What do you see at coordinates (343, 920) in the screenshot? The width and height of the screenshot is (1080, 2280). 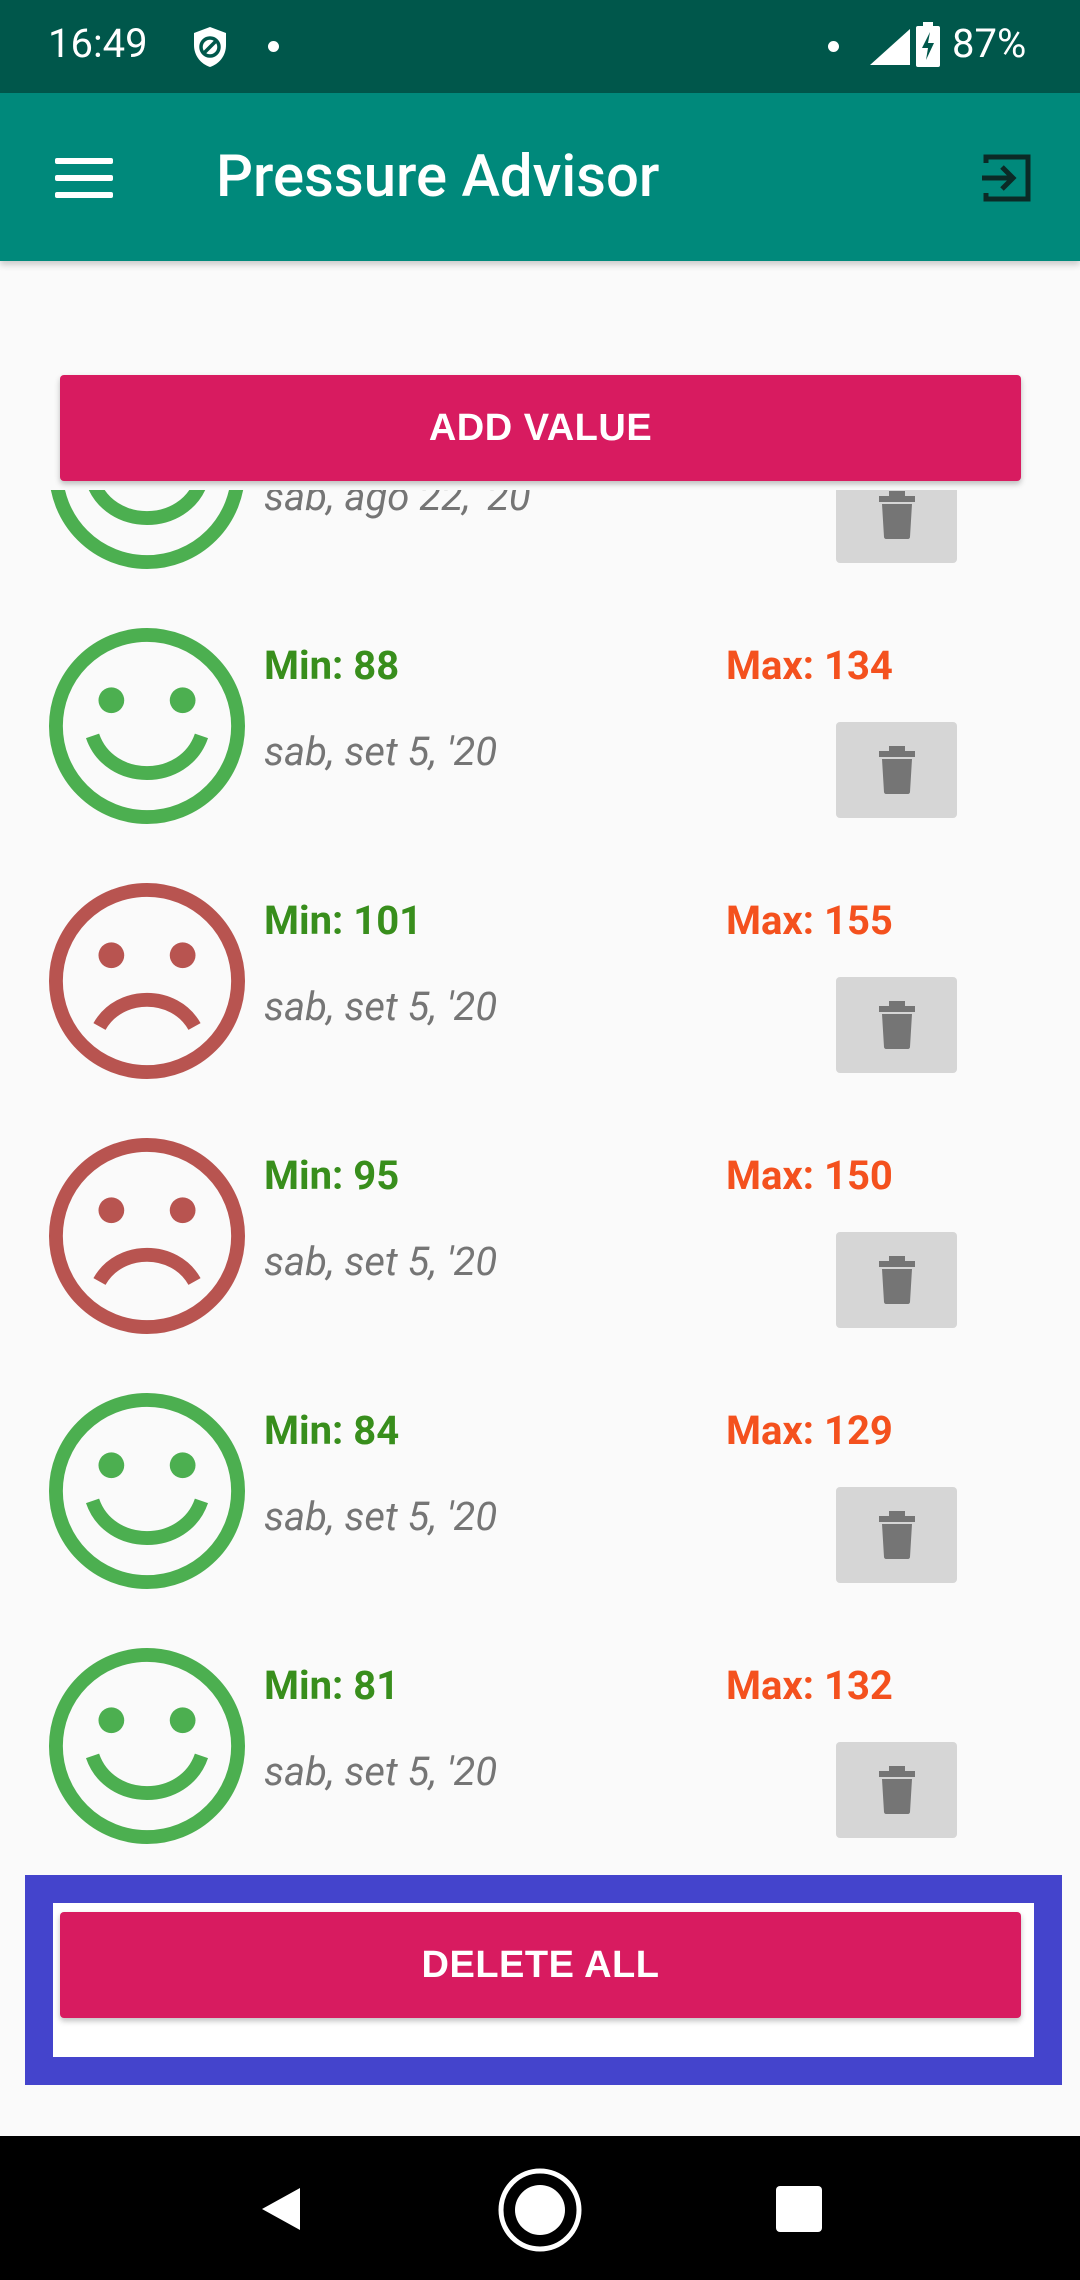 I see `min-value: Min: 101` at bounding box center [343, 920].